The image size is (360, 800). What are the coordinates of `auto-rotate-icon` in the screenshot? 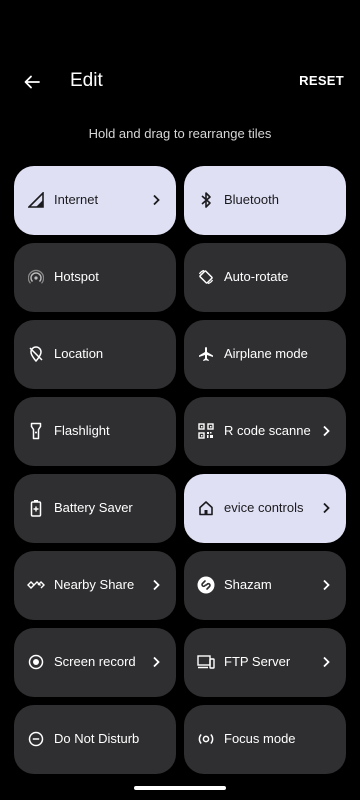 It's located at (206, 277).